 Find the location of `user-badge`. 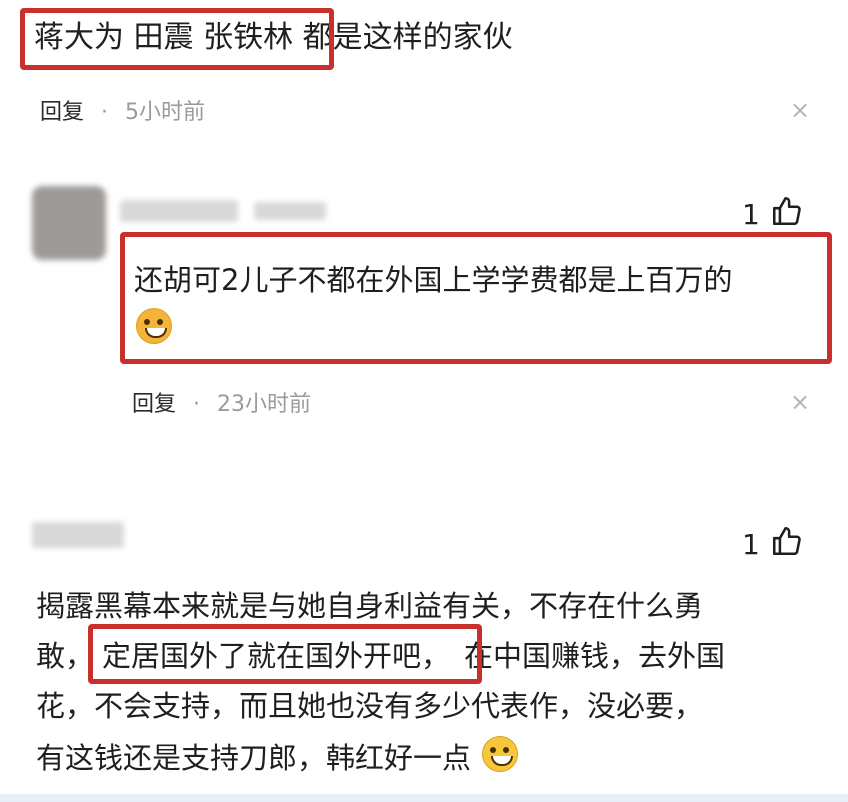

user-badge is located at coordinates (290, 211).